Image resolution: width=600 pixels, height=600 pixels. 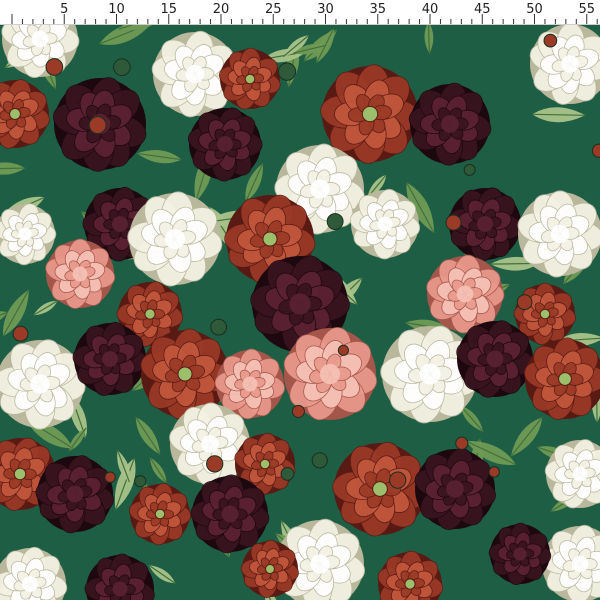 What do you see at coordinates (221, 9) in the screenshot?
I see `ruler-label: 20` at bounding box center [221, 9].